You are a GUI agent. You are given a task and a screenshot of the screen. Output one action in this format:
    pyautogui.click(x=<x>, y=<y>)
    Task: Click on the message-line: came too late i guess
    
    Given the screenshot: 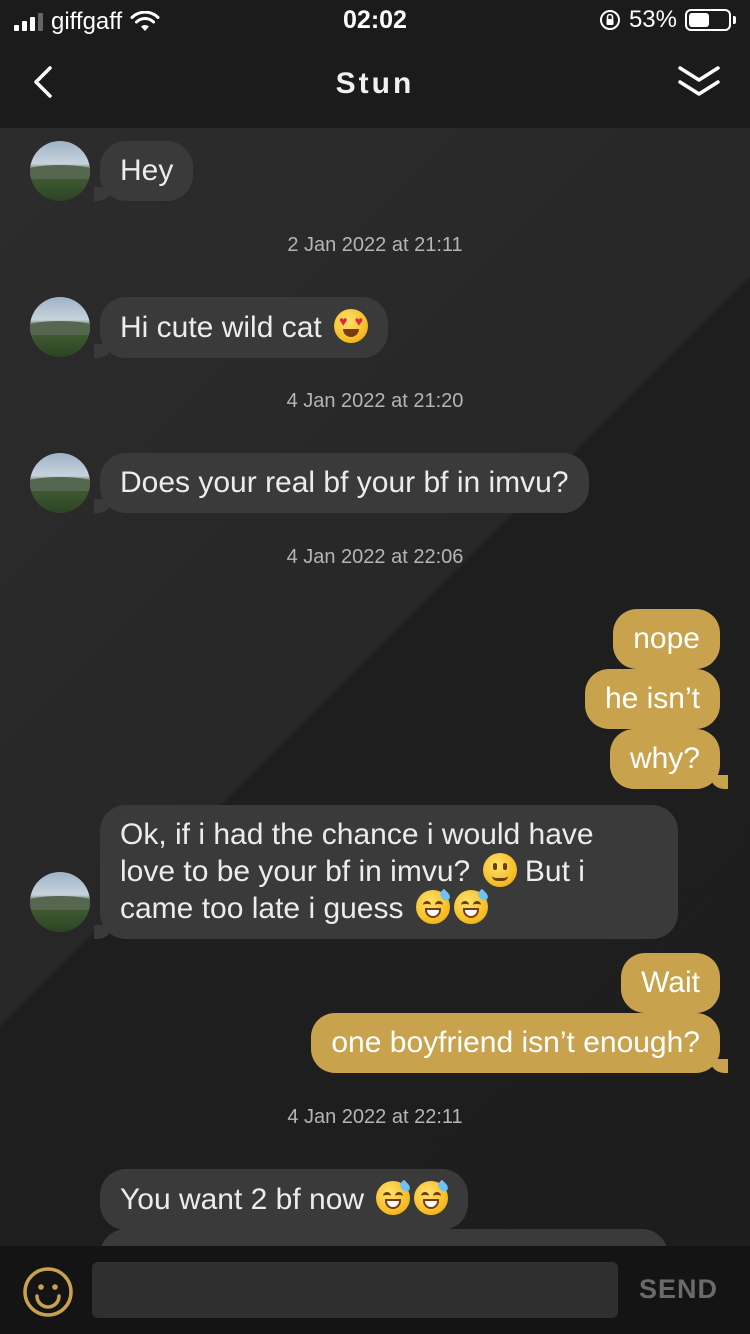 What is the action you would take?
    pyautogui.click(x=389, y=907)
    